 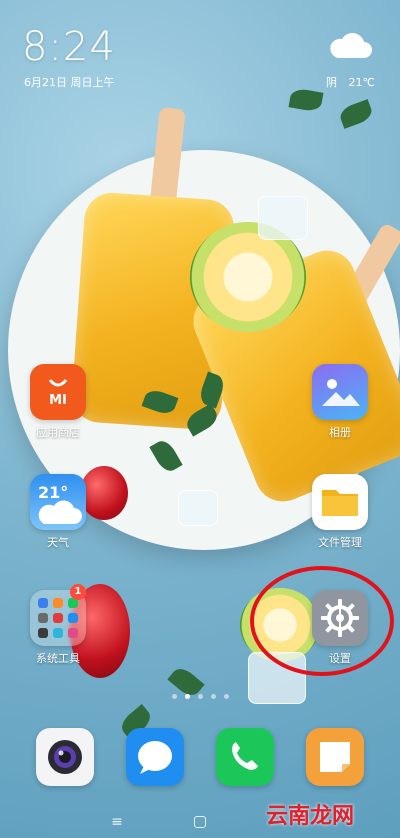 What do you see at coordinates (340, 432) in the screenshot?
I see `app-label: 相册` at bounding box center [340, 432].